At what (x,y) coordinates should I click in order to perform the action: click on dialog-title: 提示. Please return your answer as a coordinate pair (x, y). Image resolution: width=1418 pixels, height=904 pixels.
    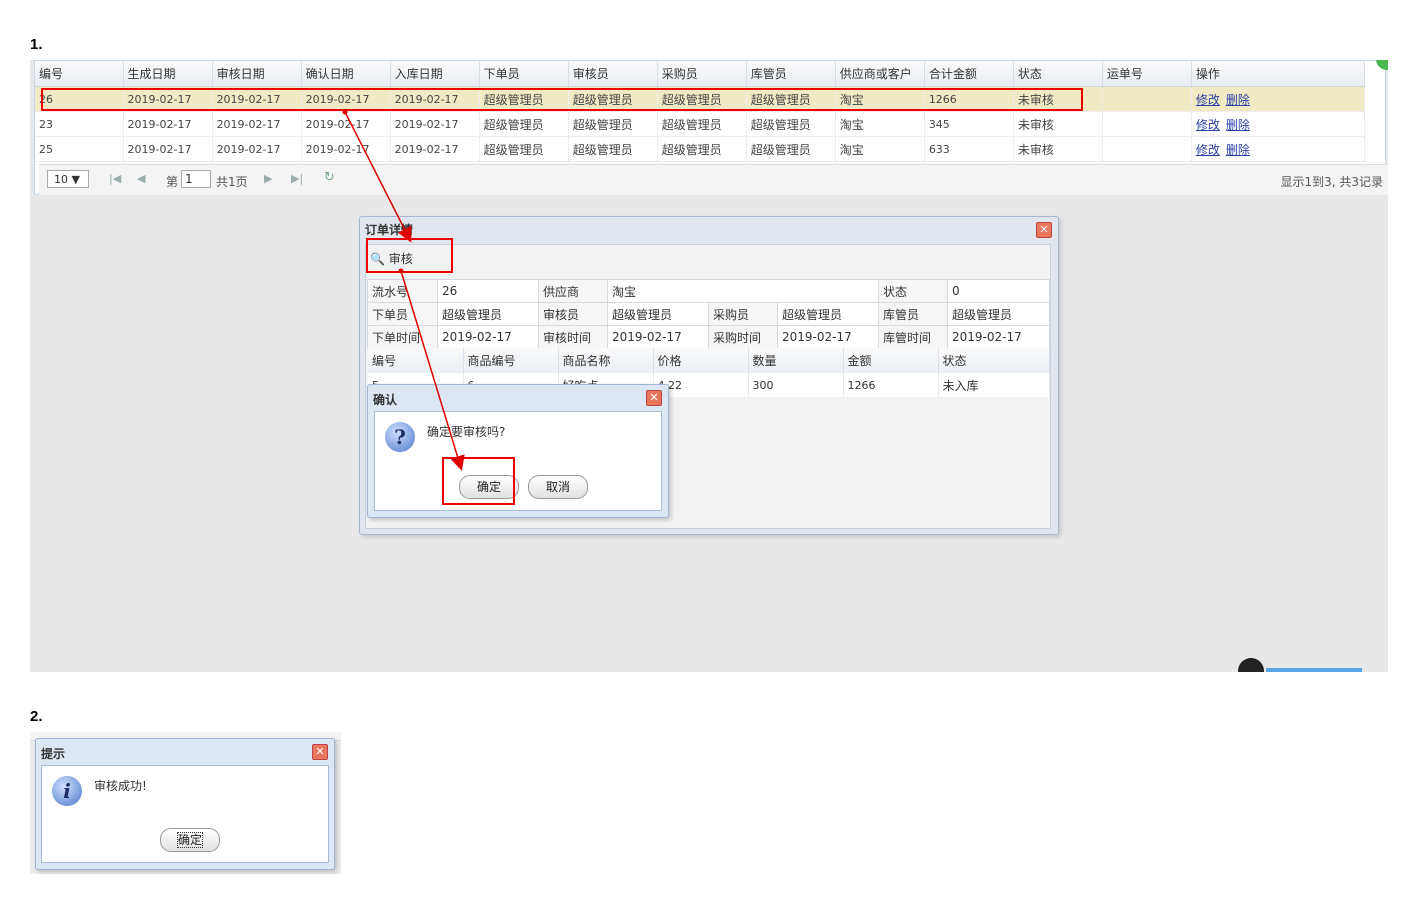
    Looking at the image, I should click on (53, 754).